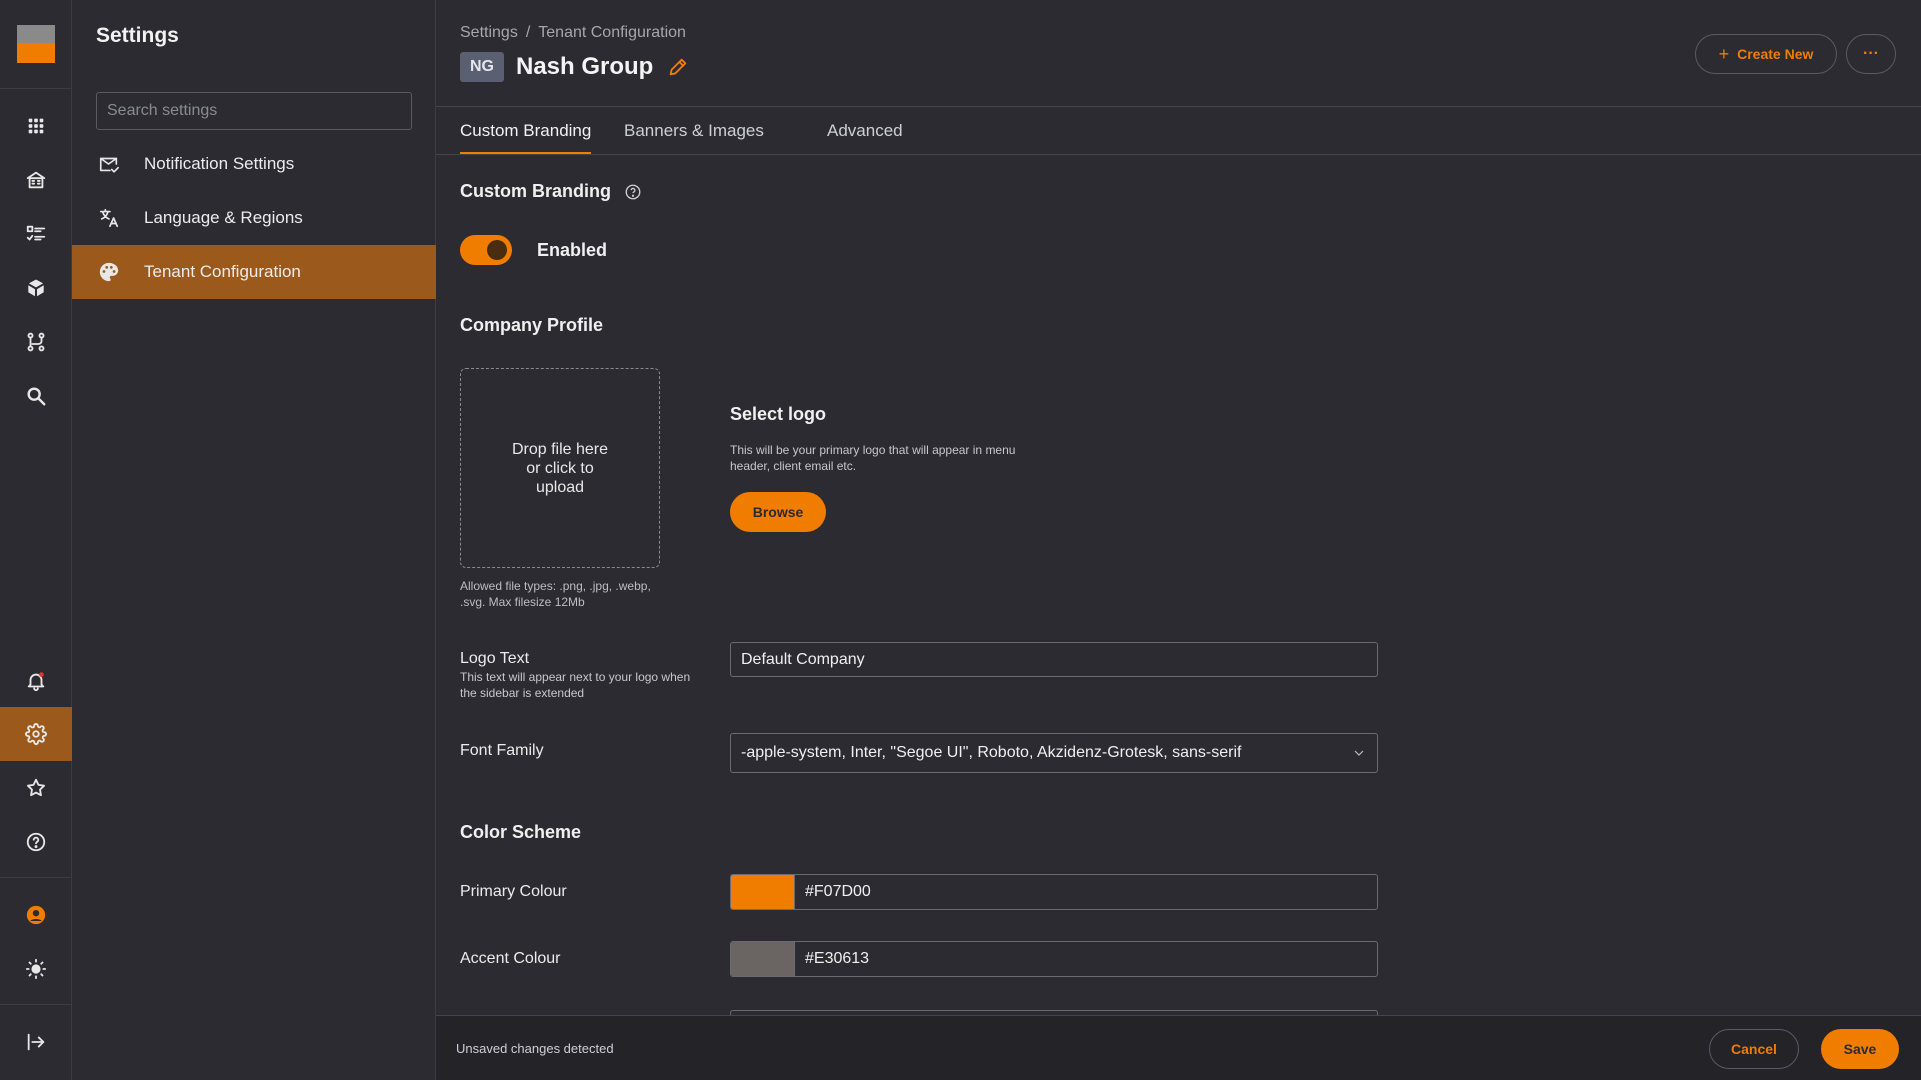 The height and width of the screenshot is (1080, 1921). I want to click on panel-title: Settings, so click(137, 35).